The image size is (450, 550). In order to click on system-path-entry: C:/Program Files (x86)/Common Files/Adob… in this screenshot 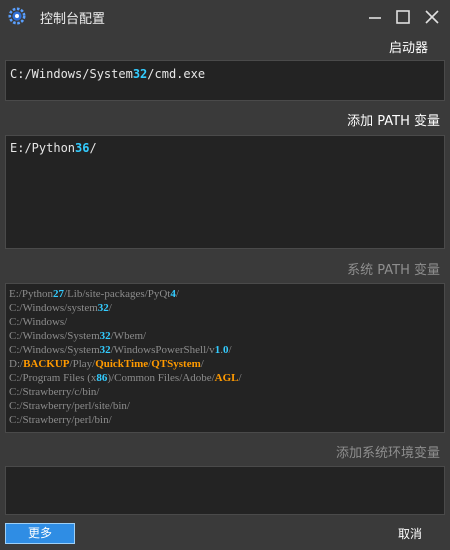, I will do `click(125, 378)`.